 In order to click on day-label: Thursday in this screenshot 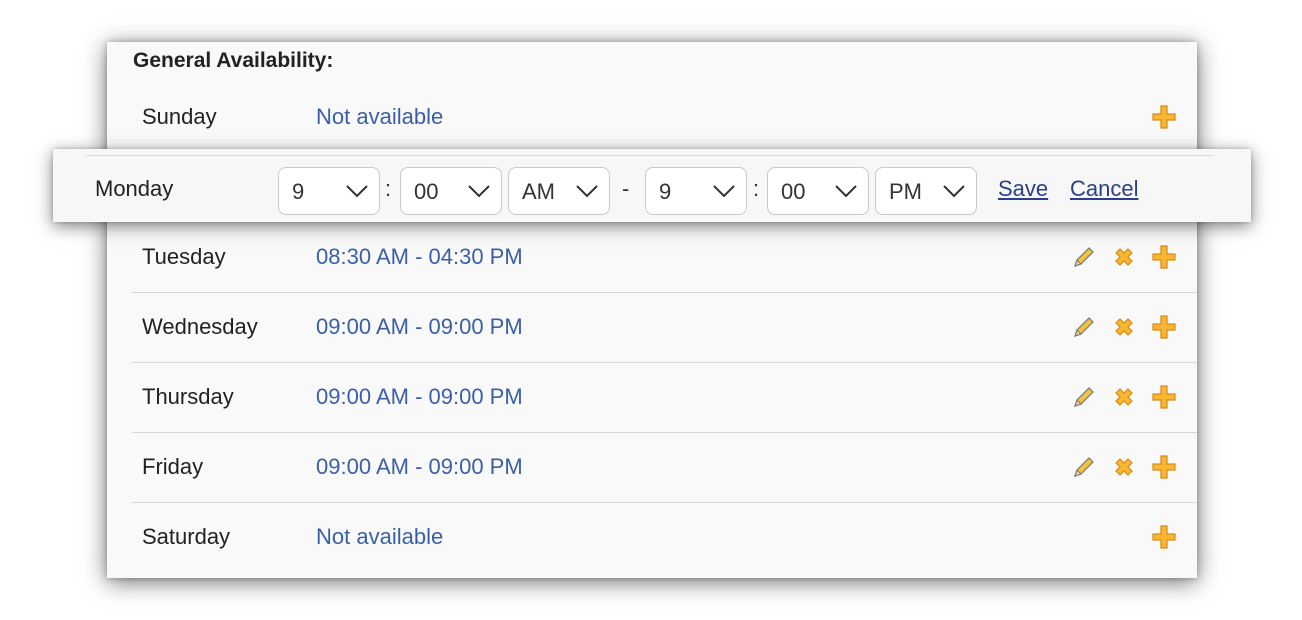, I will do `click(188, 396)`.